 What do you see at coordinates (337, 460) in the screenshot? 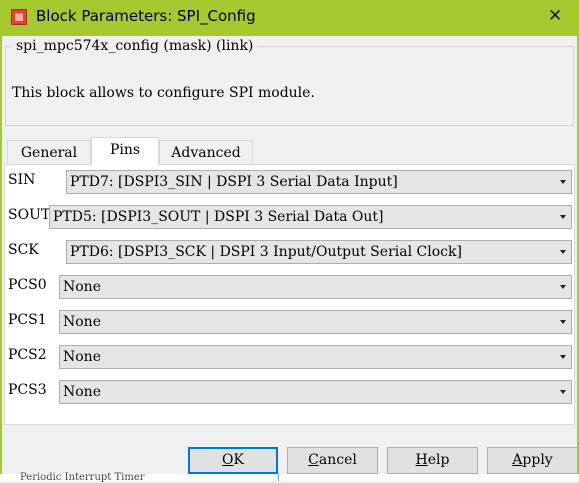
I see `cancel-button-label: ancel` at bounding box center [337, 460].